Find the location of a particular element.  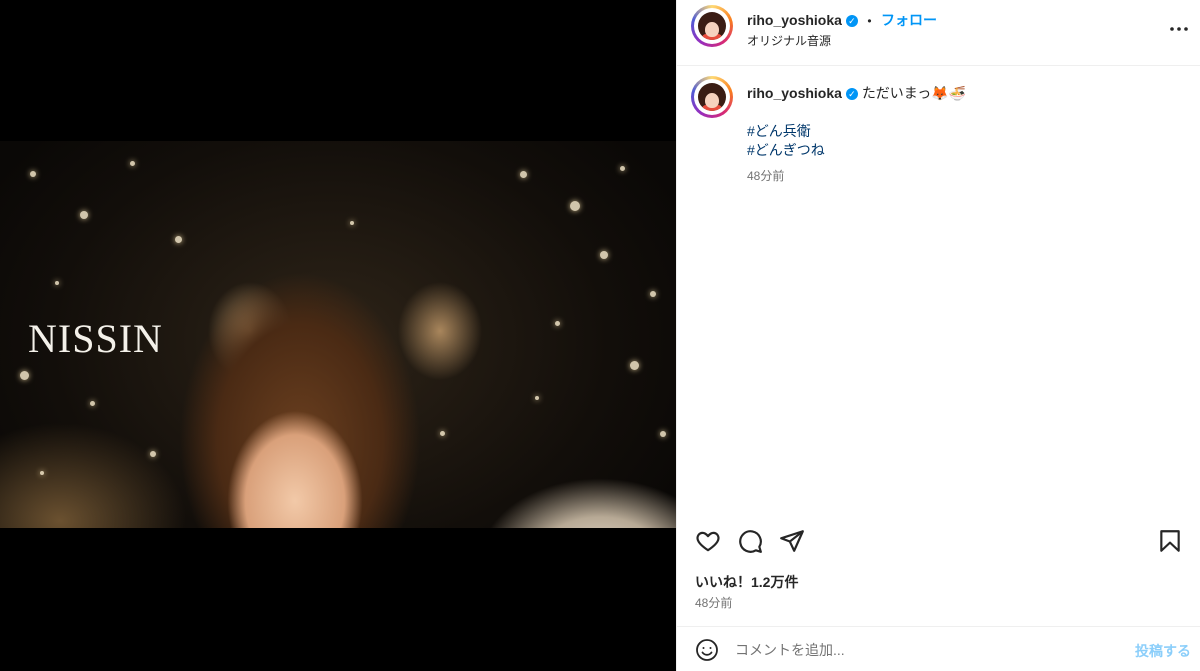

header-username: riho_yoshioka is located at coordinates (794, 20).